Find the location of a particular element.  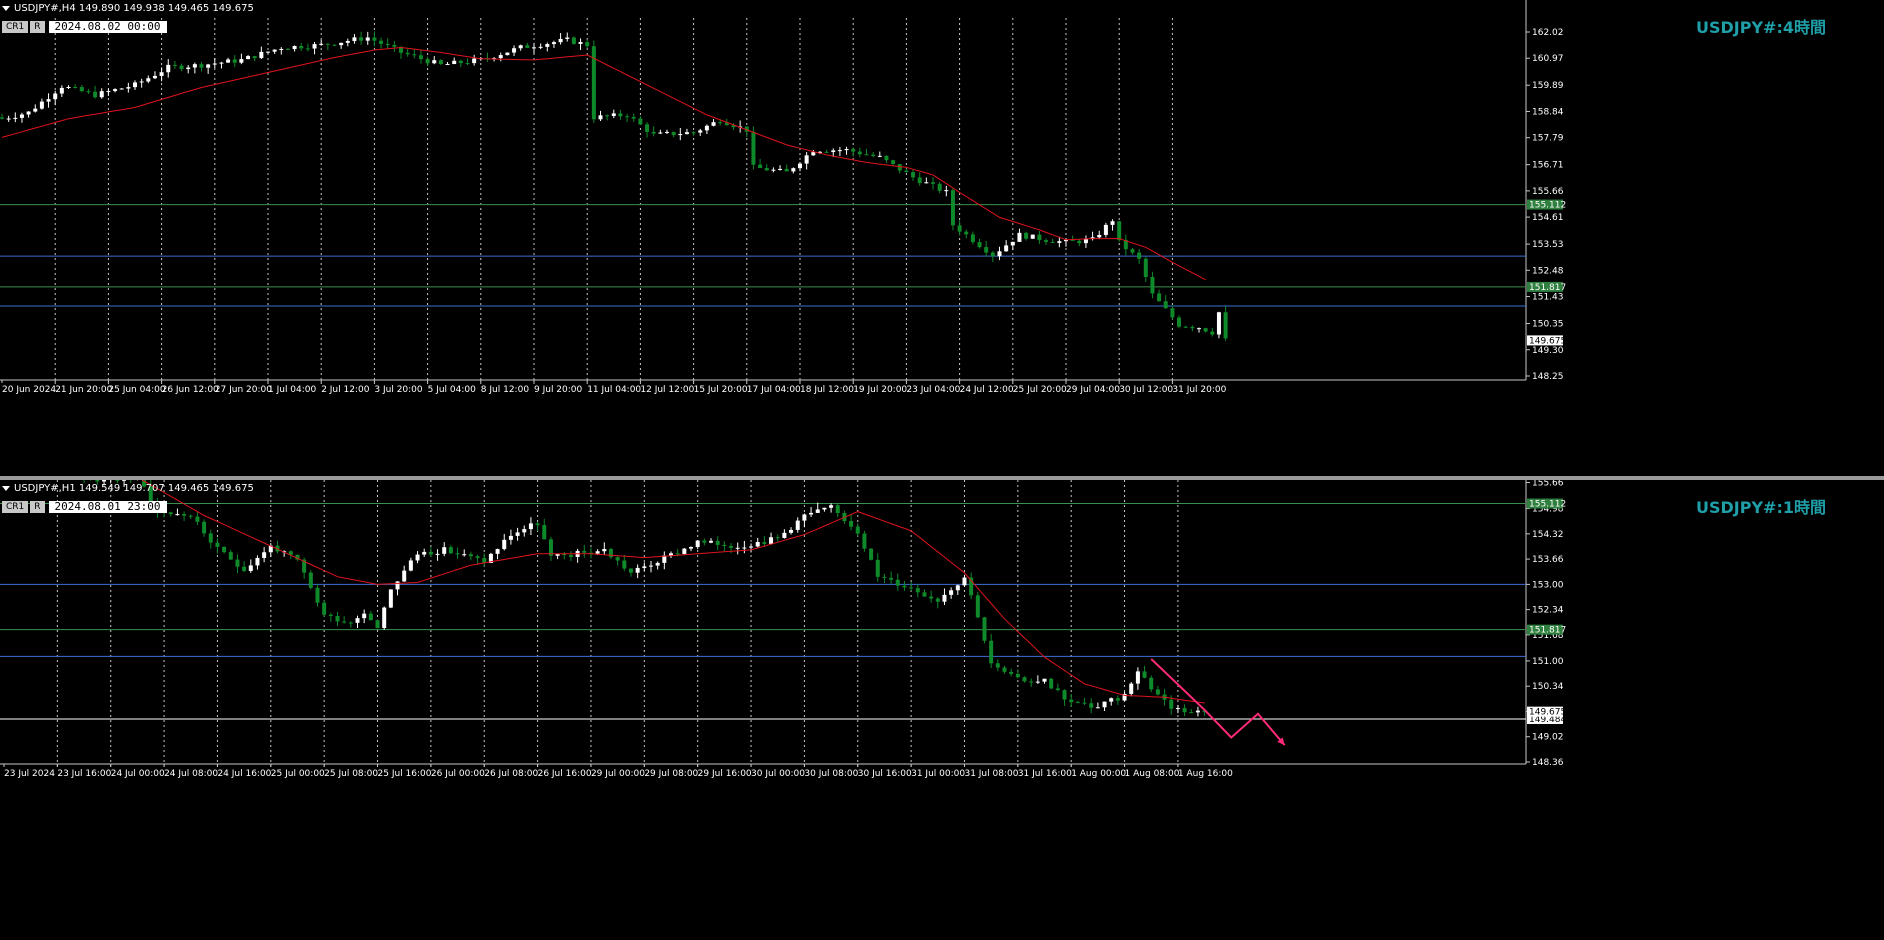

time-tick-label: 11 Jul 04:00 is located at coordinates (614, 390).